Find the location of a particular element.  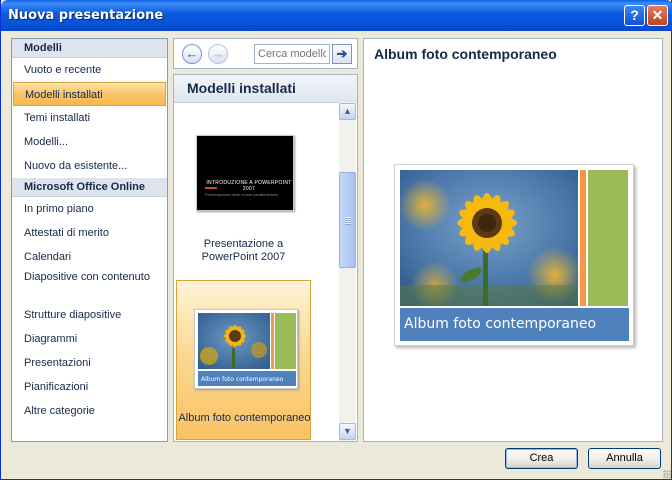

search-go-icon: ➔ is located at coordinates (342, 54).